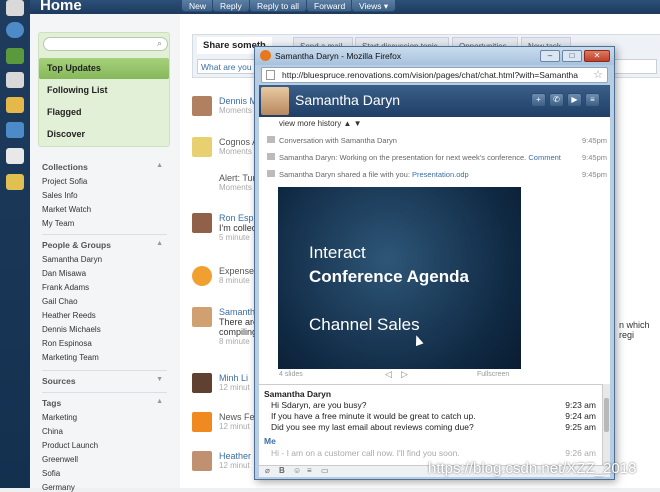  I want to click on expand-icon: ▼, so click(159, 379).